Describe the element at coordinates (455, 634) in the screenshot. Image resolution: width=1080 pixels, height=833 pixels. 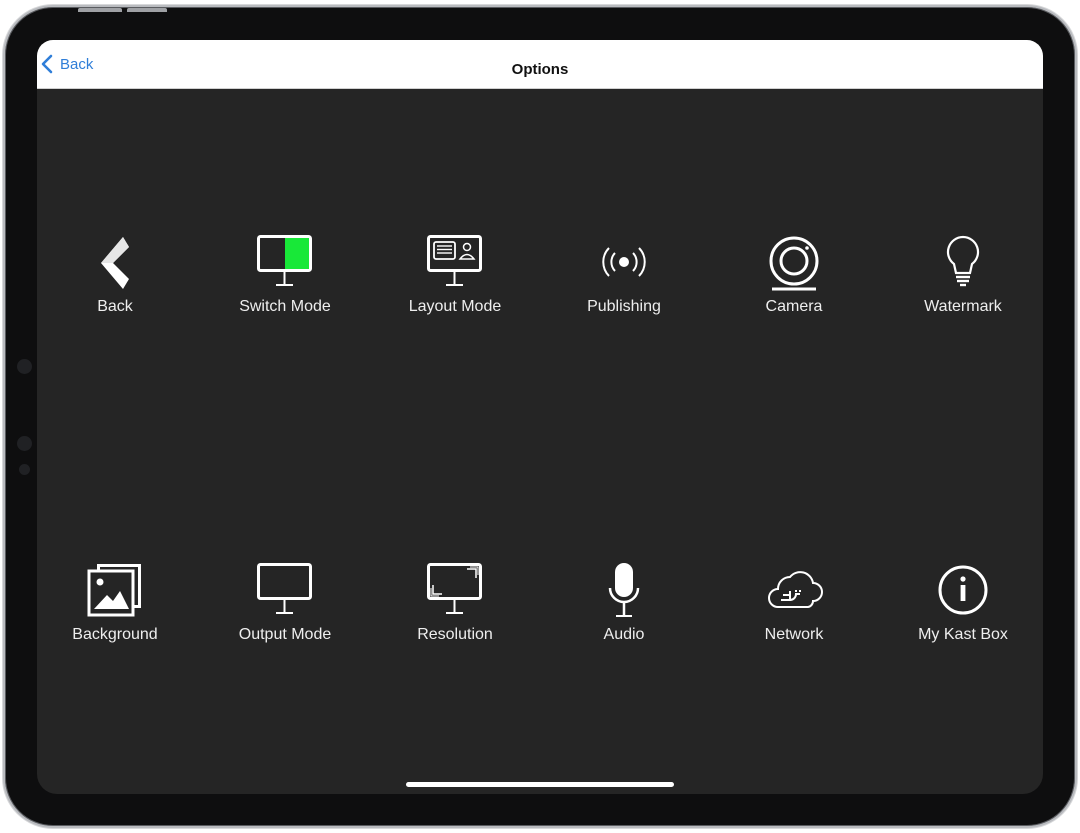
I see `tile-label: Resolution` at that location.